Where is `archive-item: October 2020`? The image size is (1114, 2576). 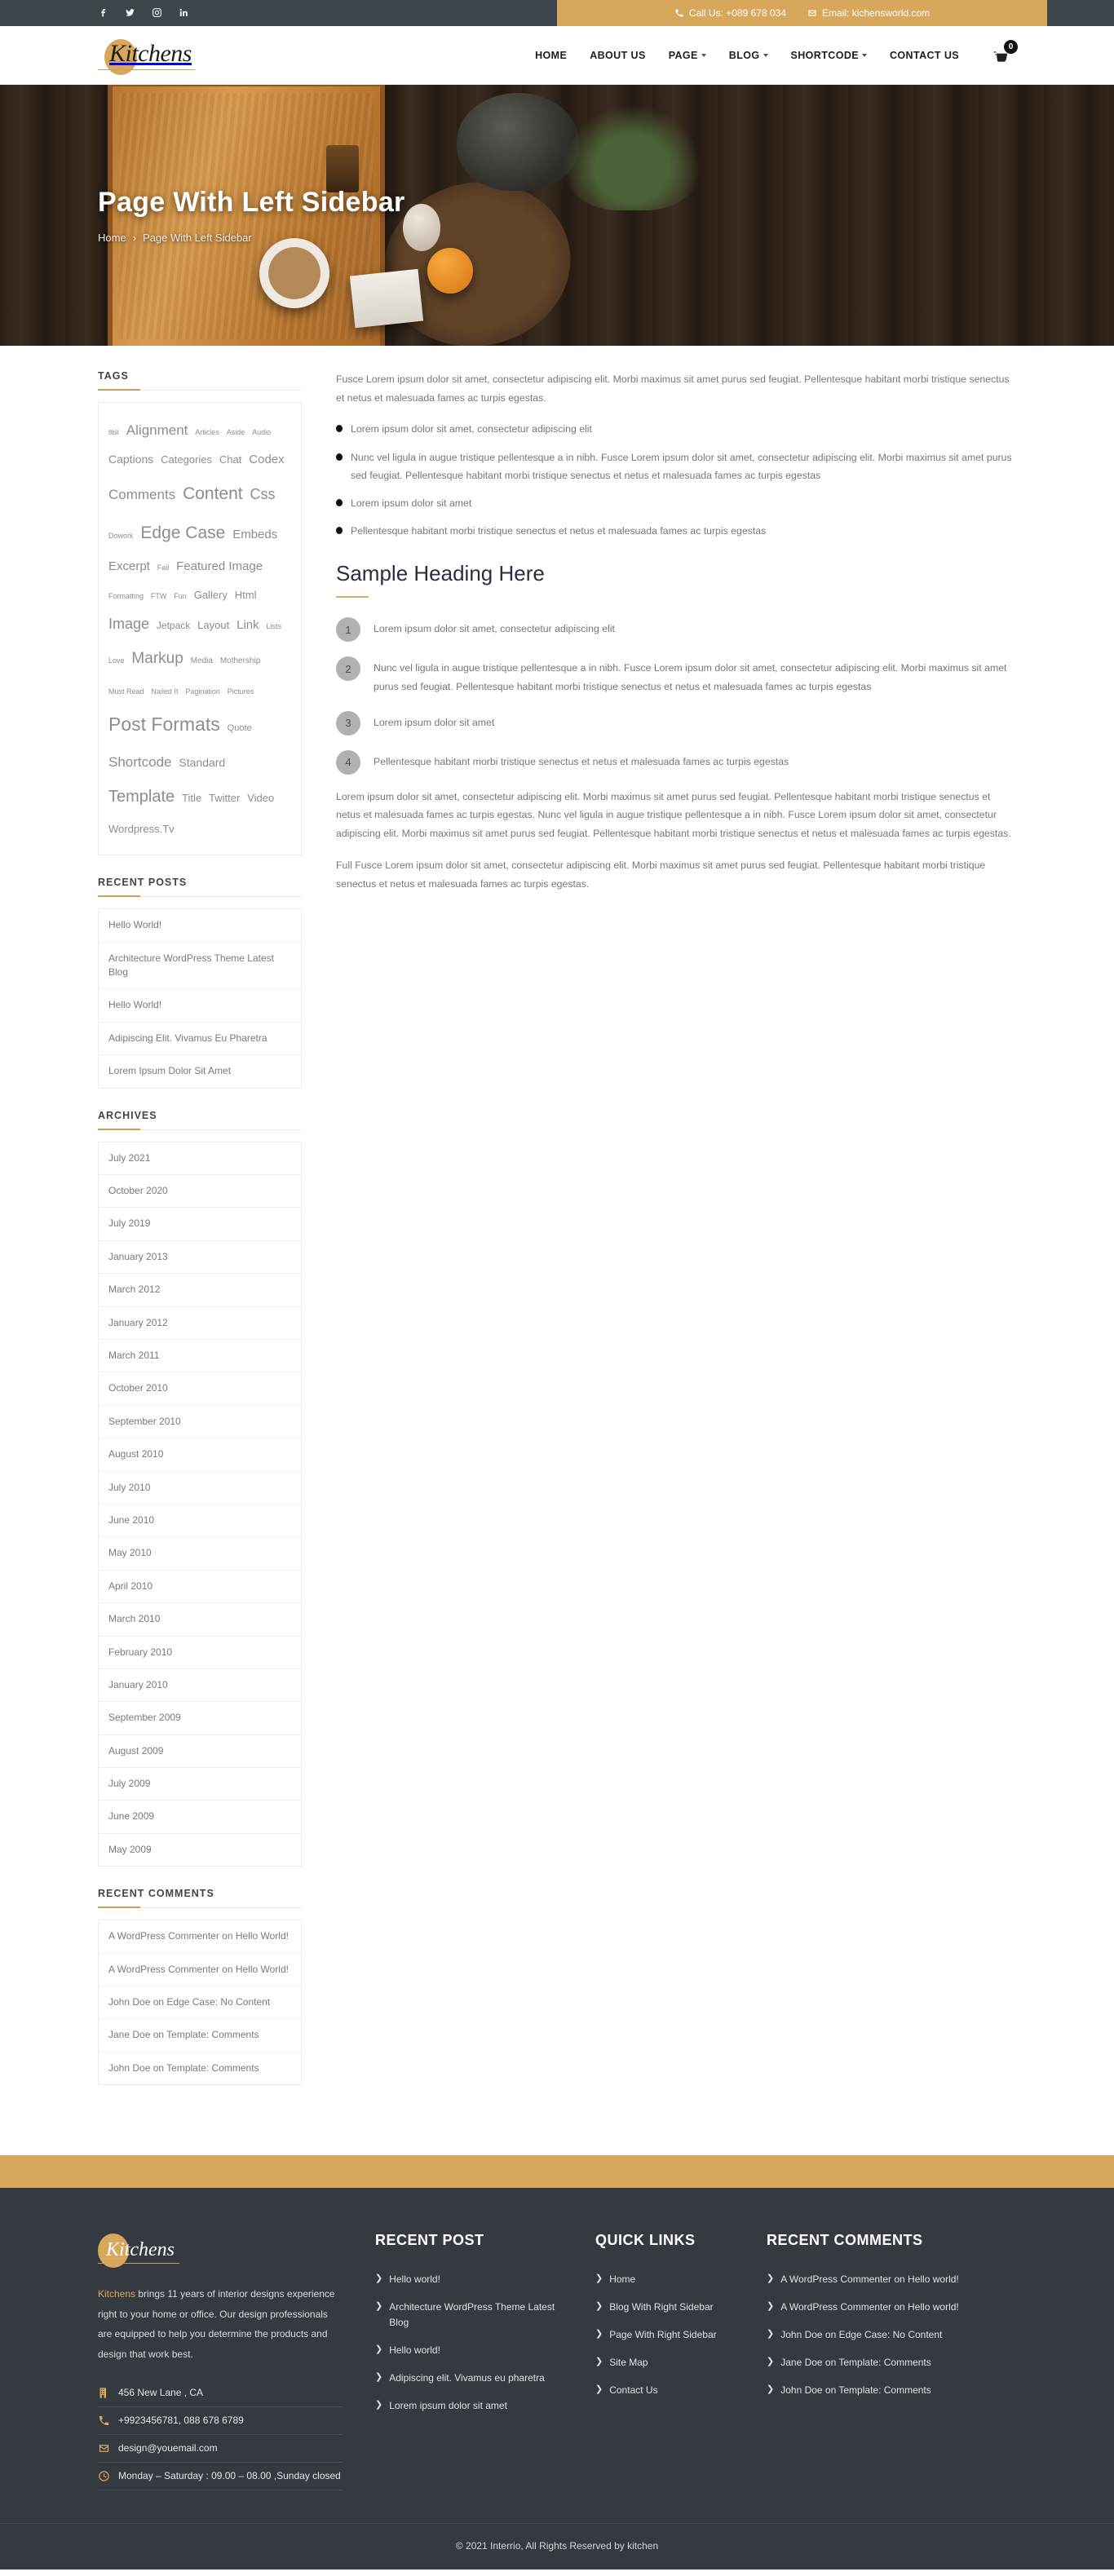
archive-item: October 2020 is located at coordinates (200, 1191).